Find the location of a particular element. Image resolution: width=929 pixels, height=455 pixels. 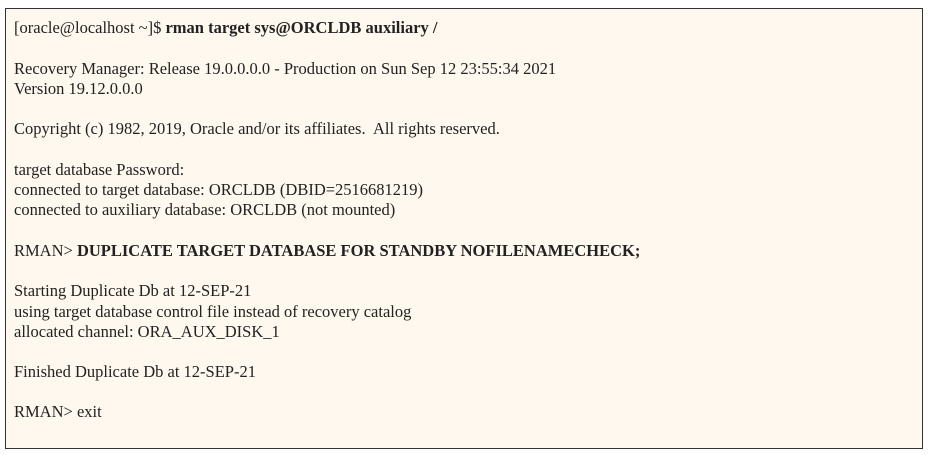

finished-line: Finished Duplicate Db at 12-SEP-21 is located at coordinates (135, 371).